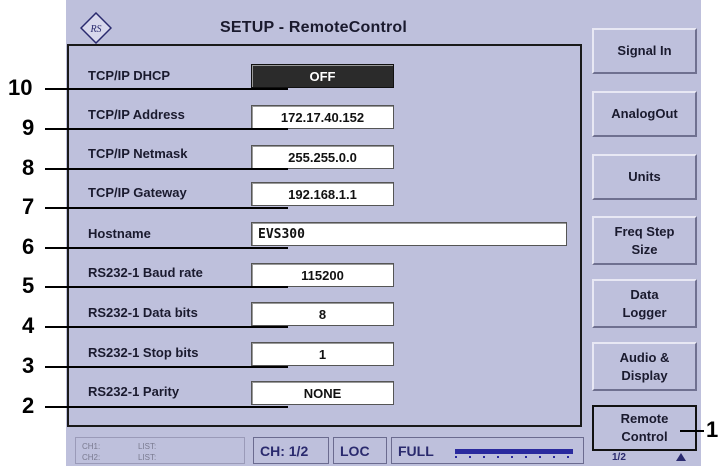 The height and width of the screenshot is (466, 722). Describe the element at coordinates (514, 451) in the screenshot. I see `level-meter-bar` at that location.